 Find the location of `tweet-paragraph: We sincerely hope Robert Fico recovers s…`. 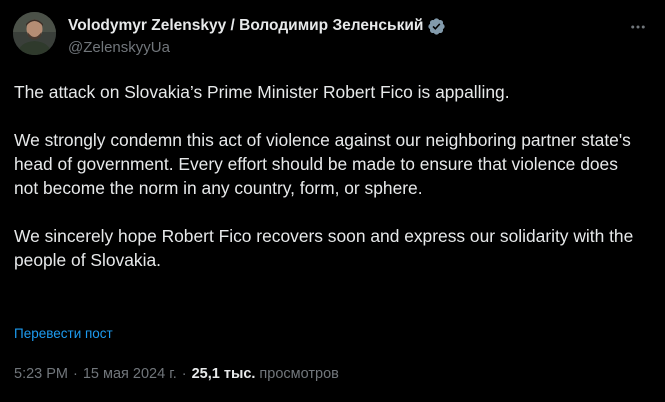

tweet-paragraph: We sincerely hope Robert Fico recovers s… is located at coordinates (324, 248).